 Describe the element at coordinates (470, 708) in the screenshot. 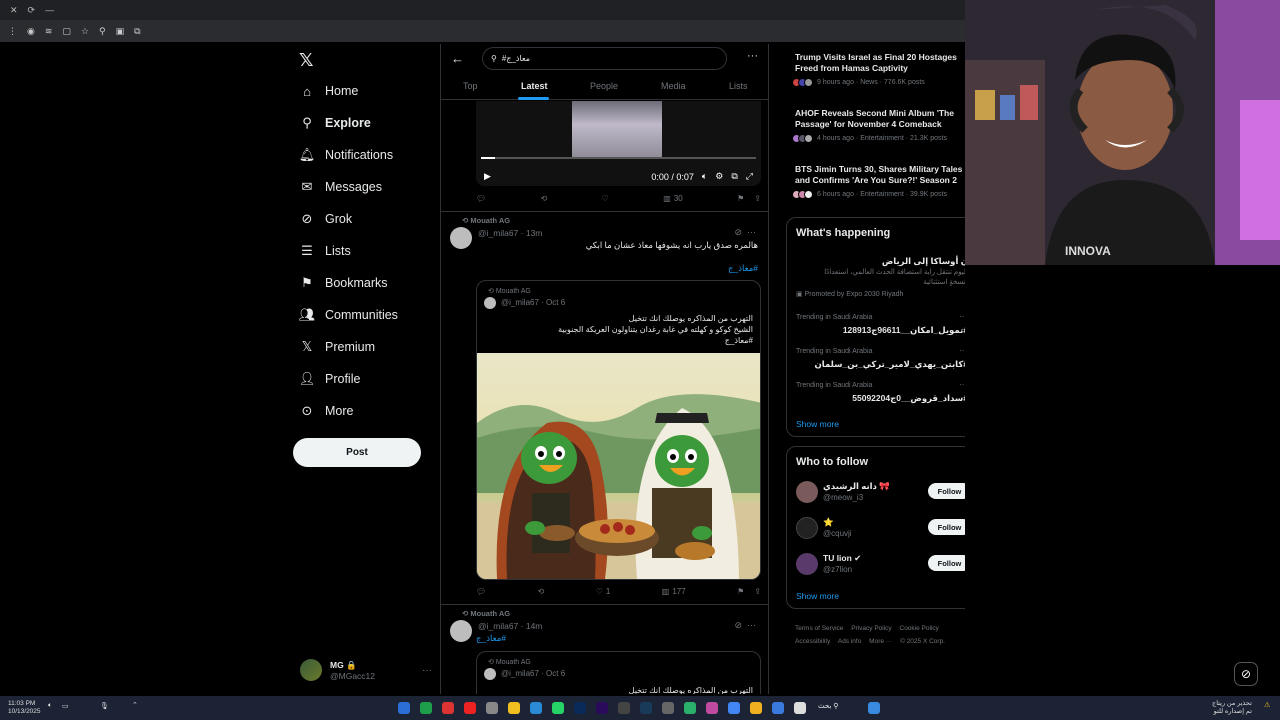

I see `youtube-icon` at that location.